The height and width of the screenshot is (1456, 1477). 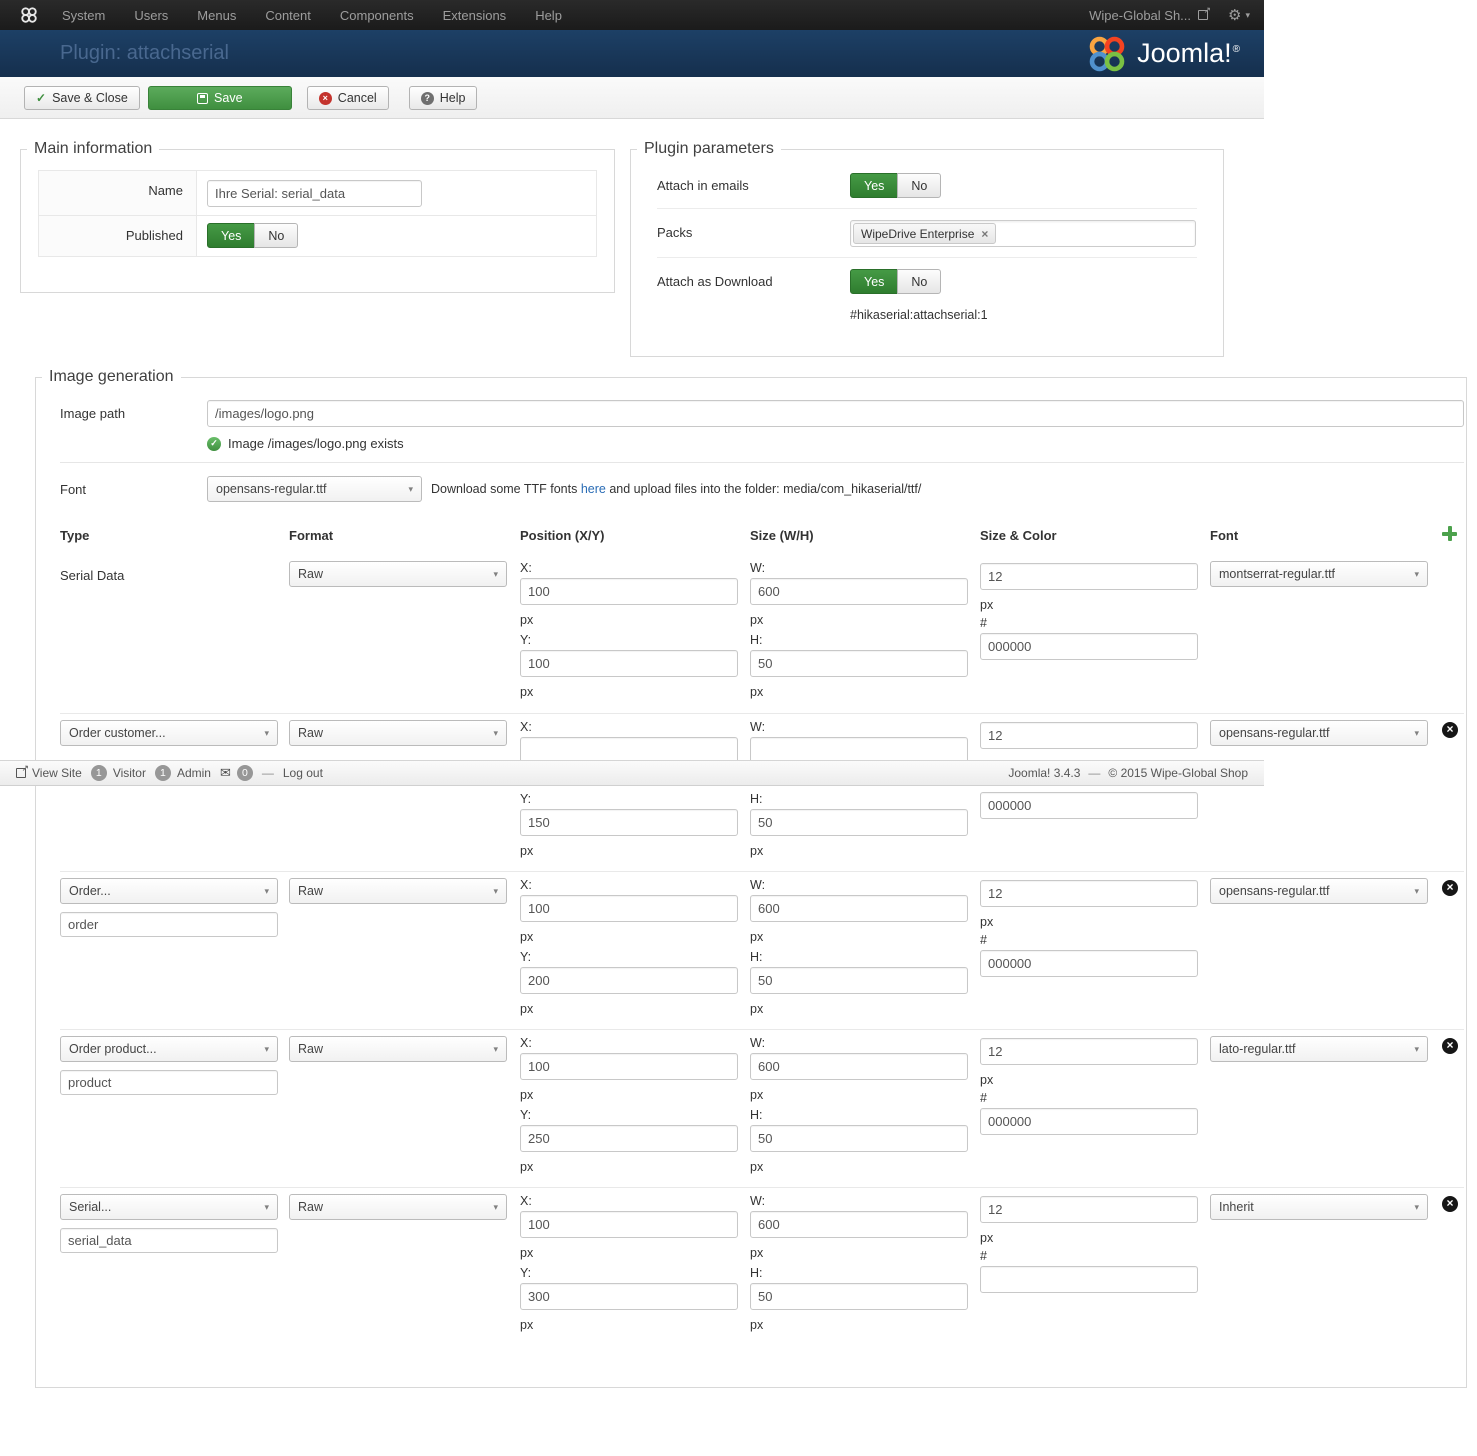 What do you see at coordinates (314, 193) in the screenshot?
I see `name-input` at bounding box center [314, 193].